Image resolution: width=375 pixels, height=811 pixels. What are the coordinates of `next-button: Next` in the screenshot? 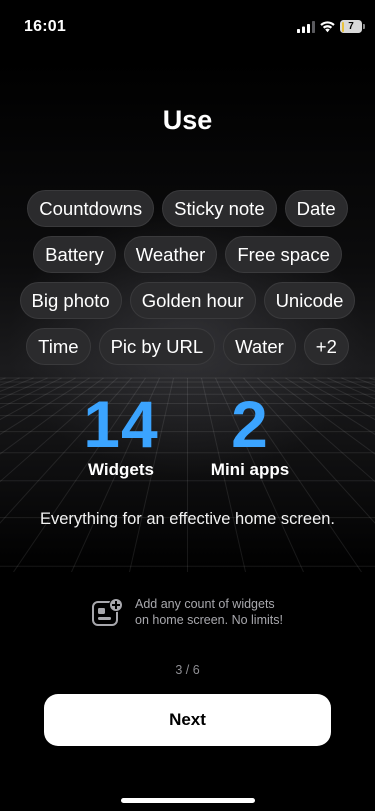 It's located at (187, 720).